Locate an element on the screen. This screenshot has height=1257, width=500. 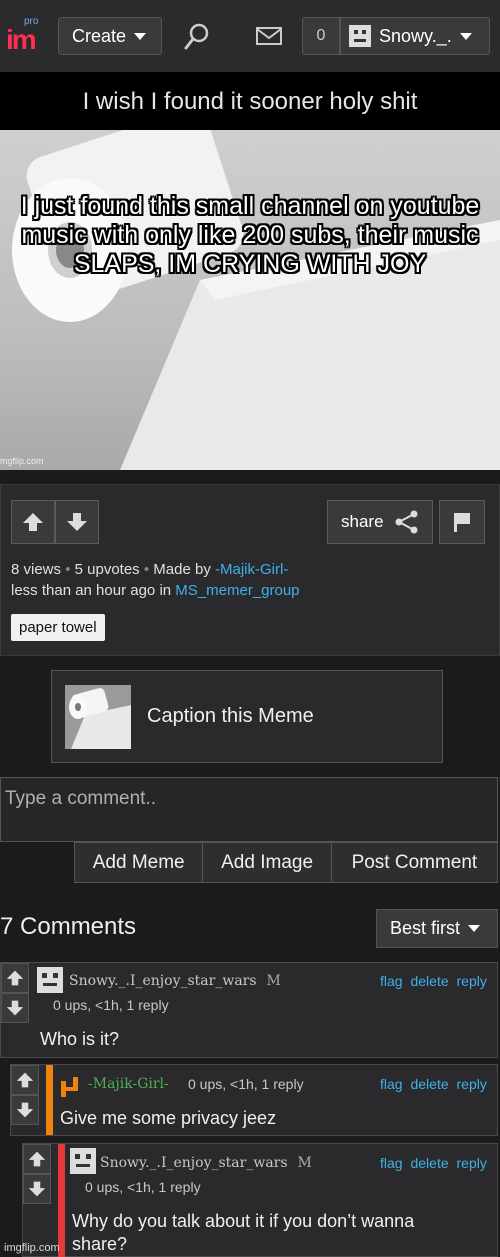
caption-label: Caption this Meme is located at coordinates (230, 716).